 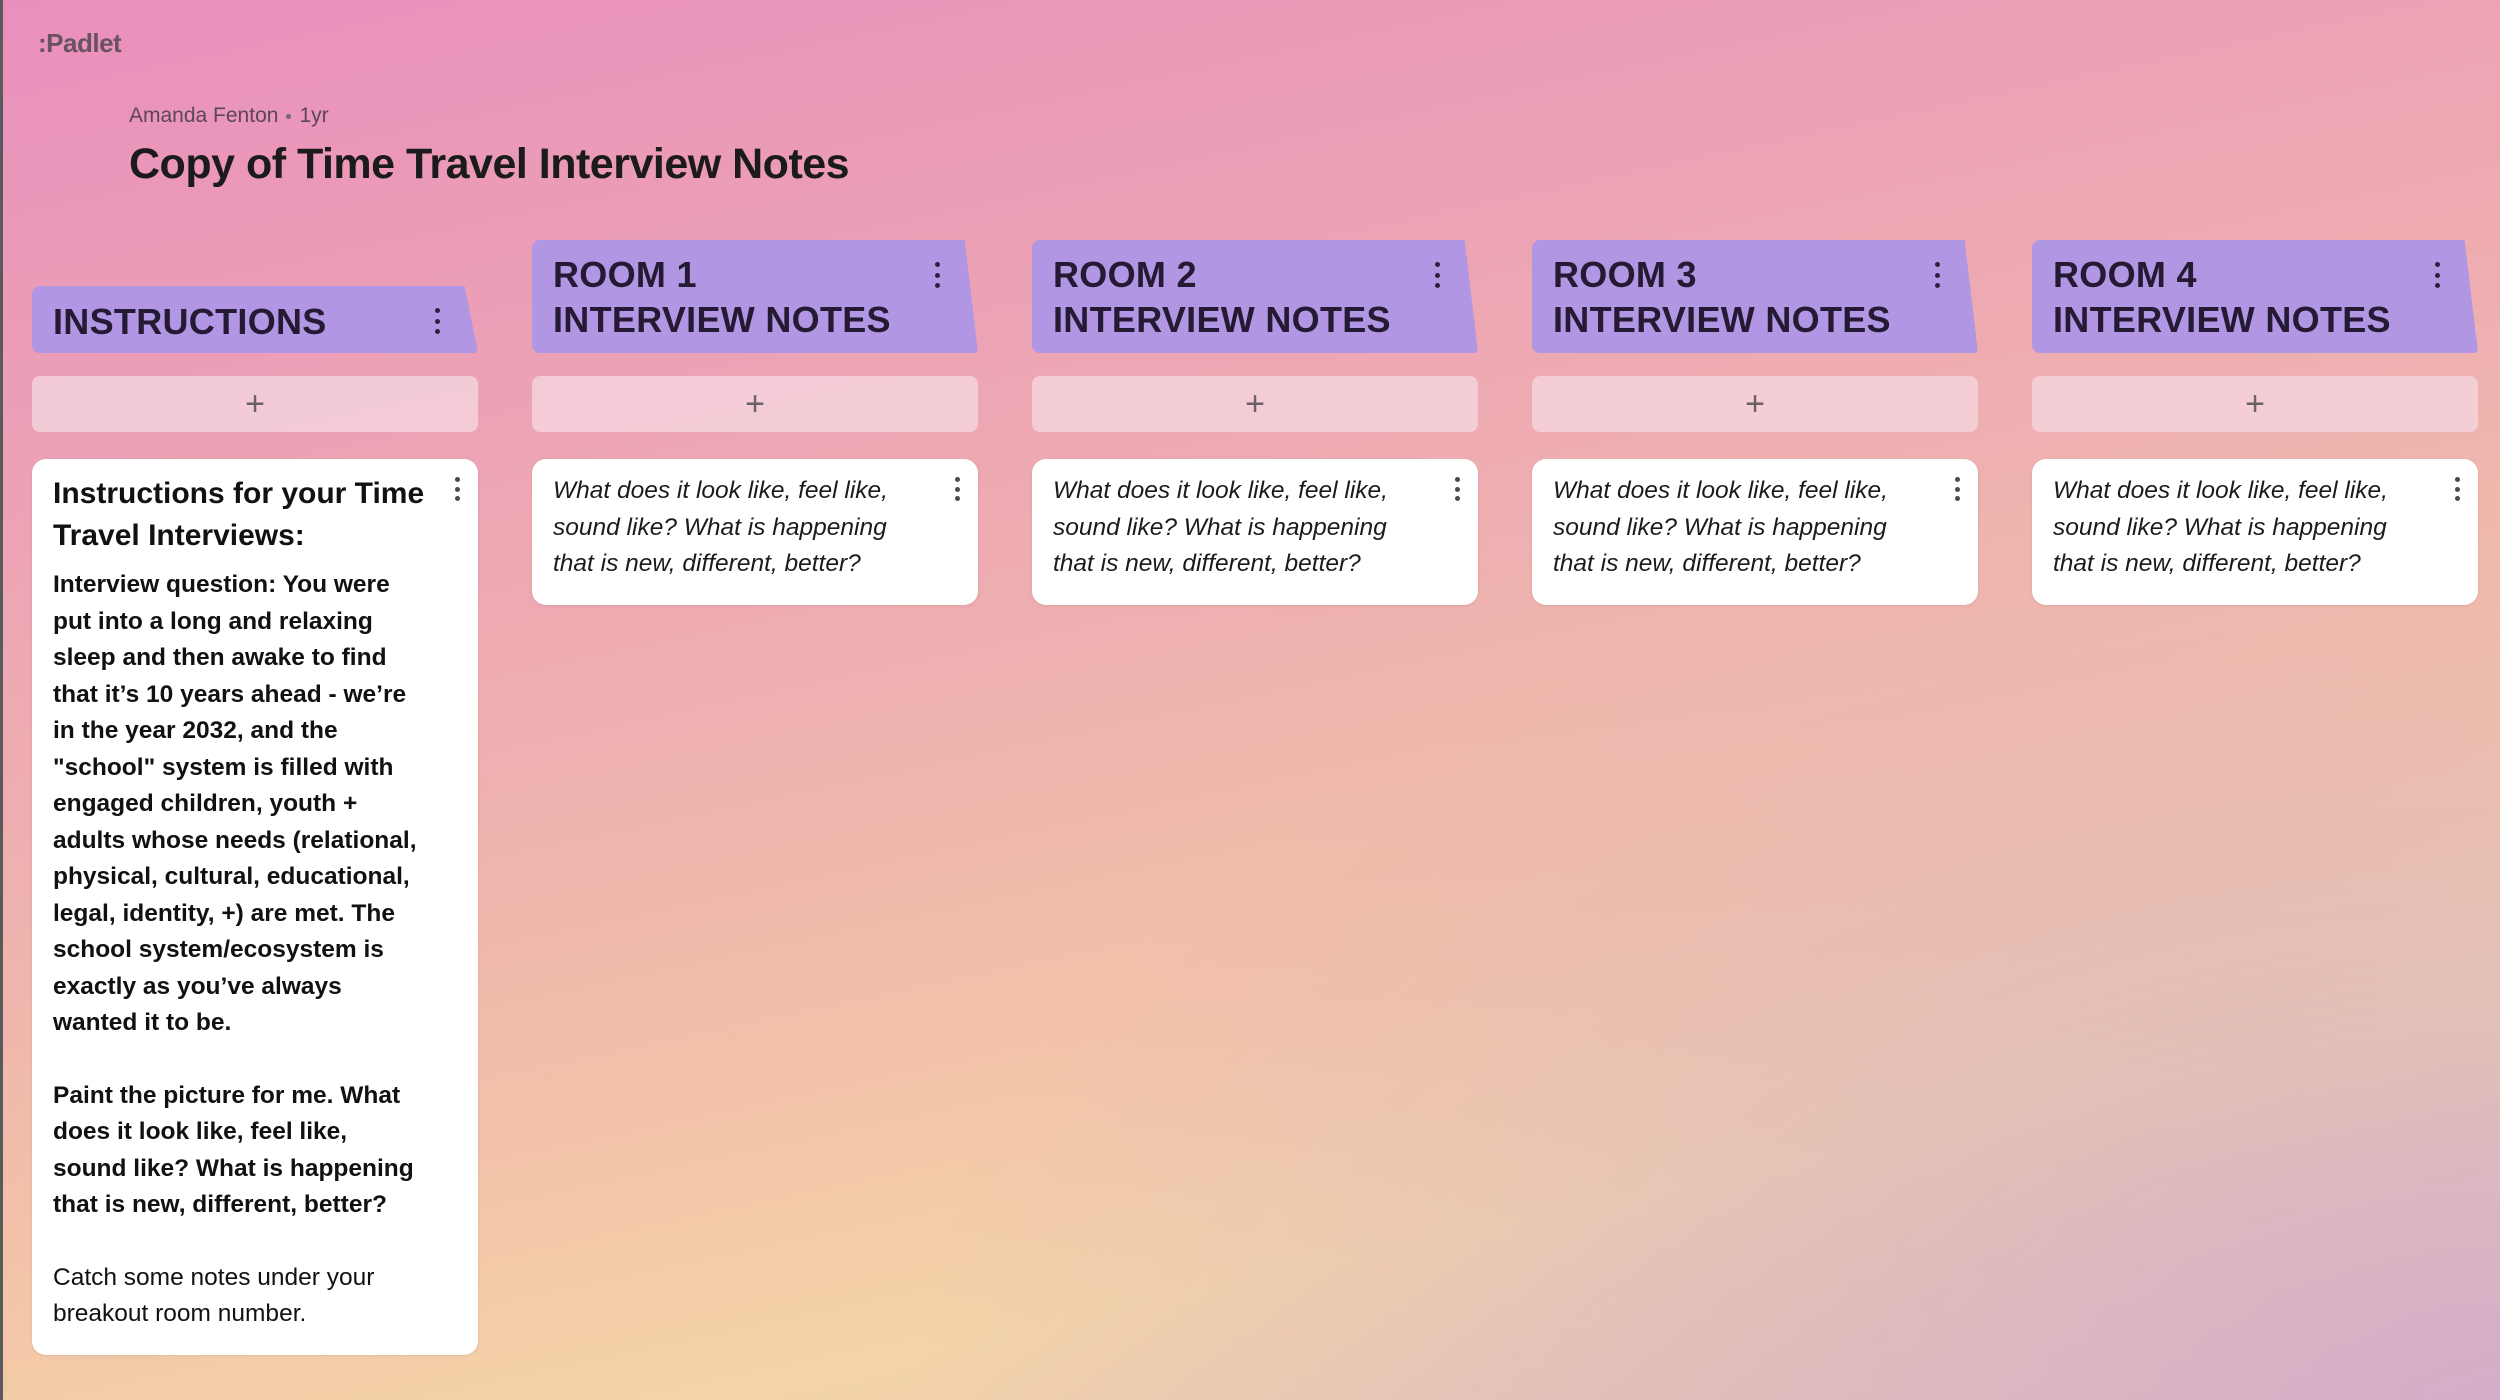 I want to click on column-header: ROOM 3 INTERVIEW NOTES, so click(x=1755, y=296).